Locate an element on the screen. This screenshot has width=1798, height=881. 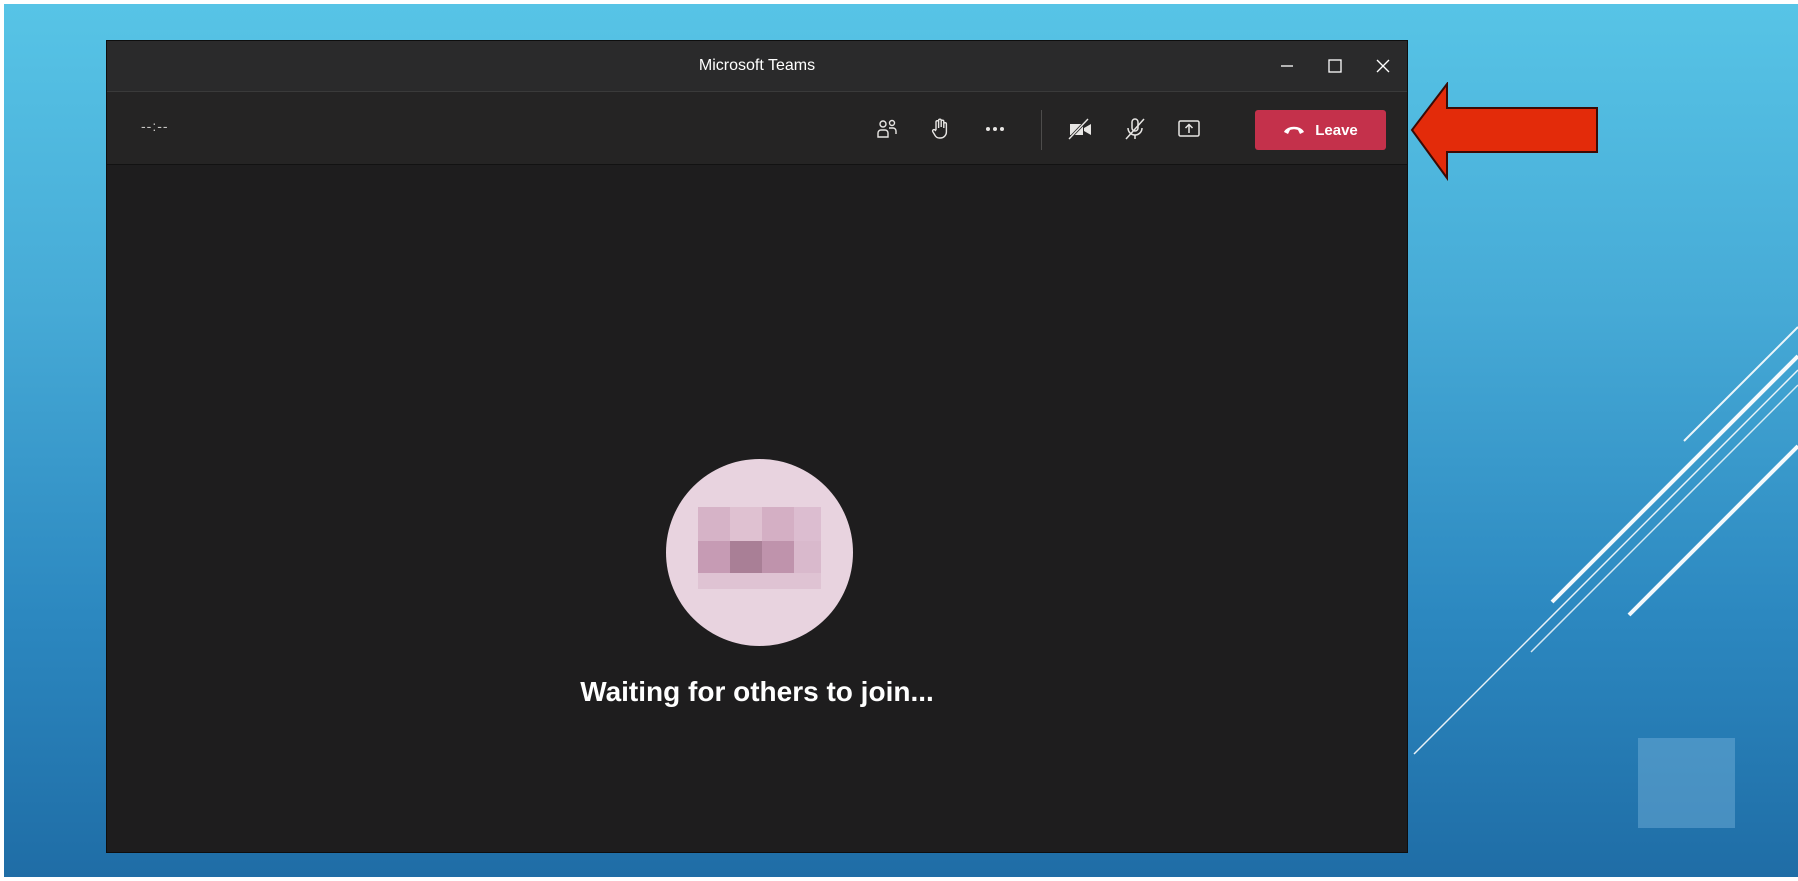
title-bar: Microsoft Teams is located at coordinates (757, 66).